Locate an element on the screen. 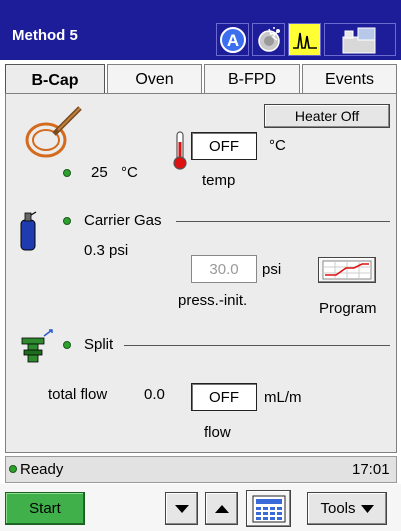  temp-setpoint-unit: °C is located at coordinates (277, 145).